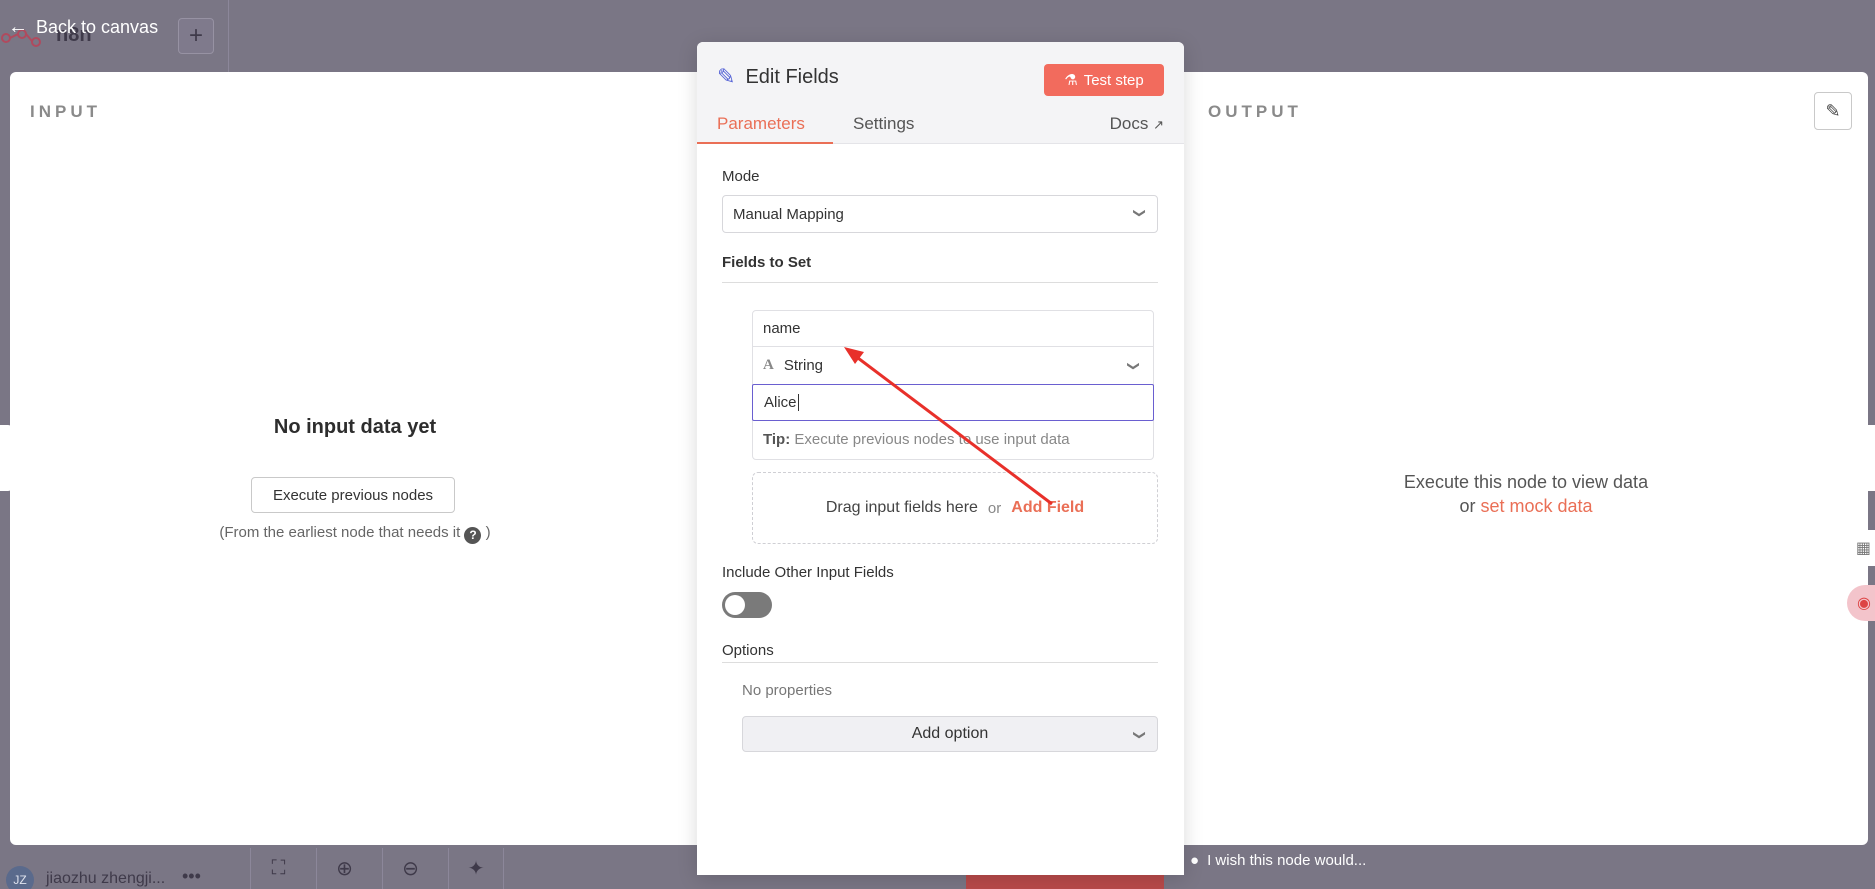 This screenshot has width=1875, height=889. What do you see at coordinates (808, 572) in the screenshot?
I see `include-other-label: Include Other Input Fields` at bounding box center [808, 572].